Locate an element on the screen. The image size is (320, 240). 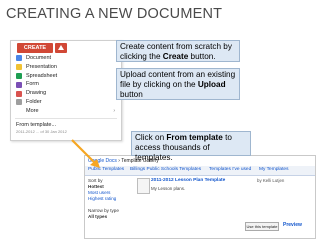
pointer-arrow is located at coordinates (85, 153).